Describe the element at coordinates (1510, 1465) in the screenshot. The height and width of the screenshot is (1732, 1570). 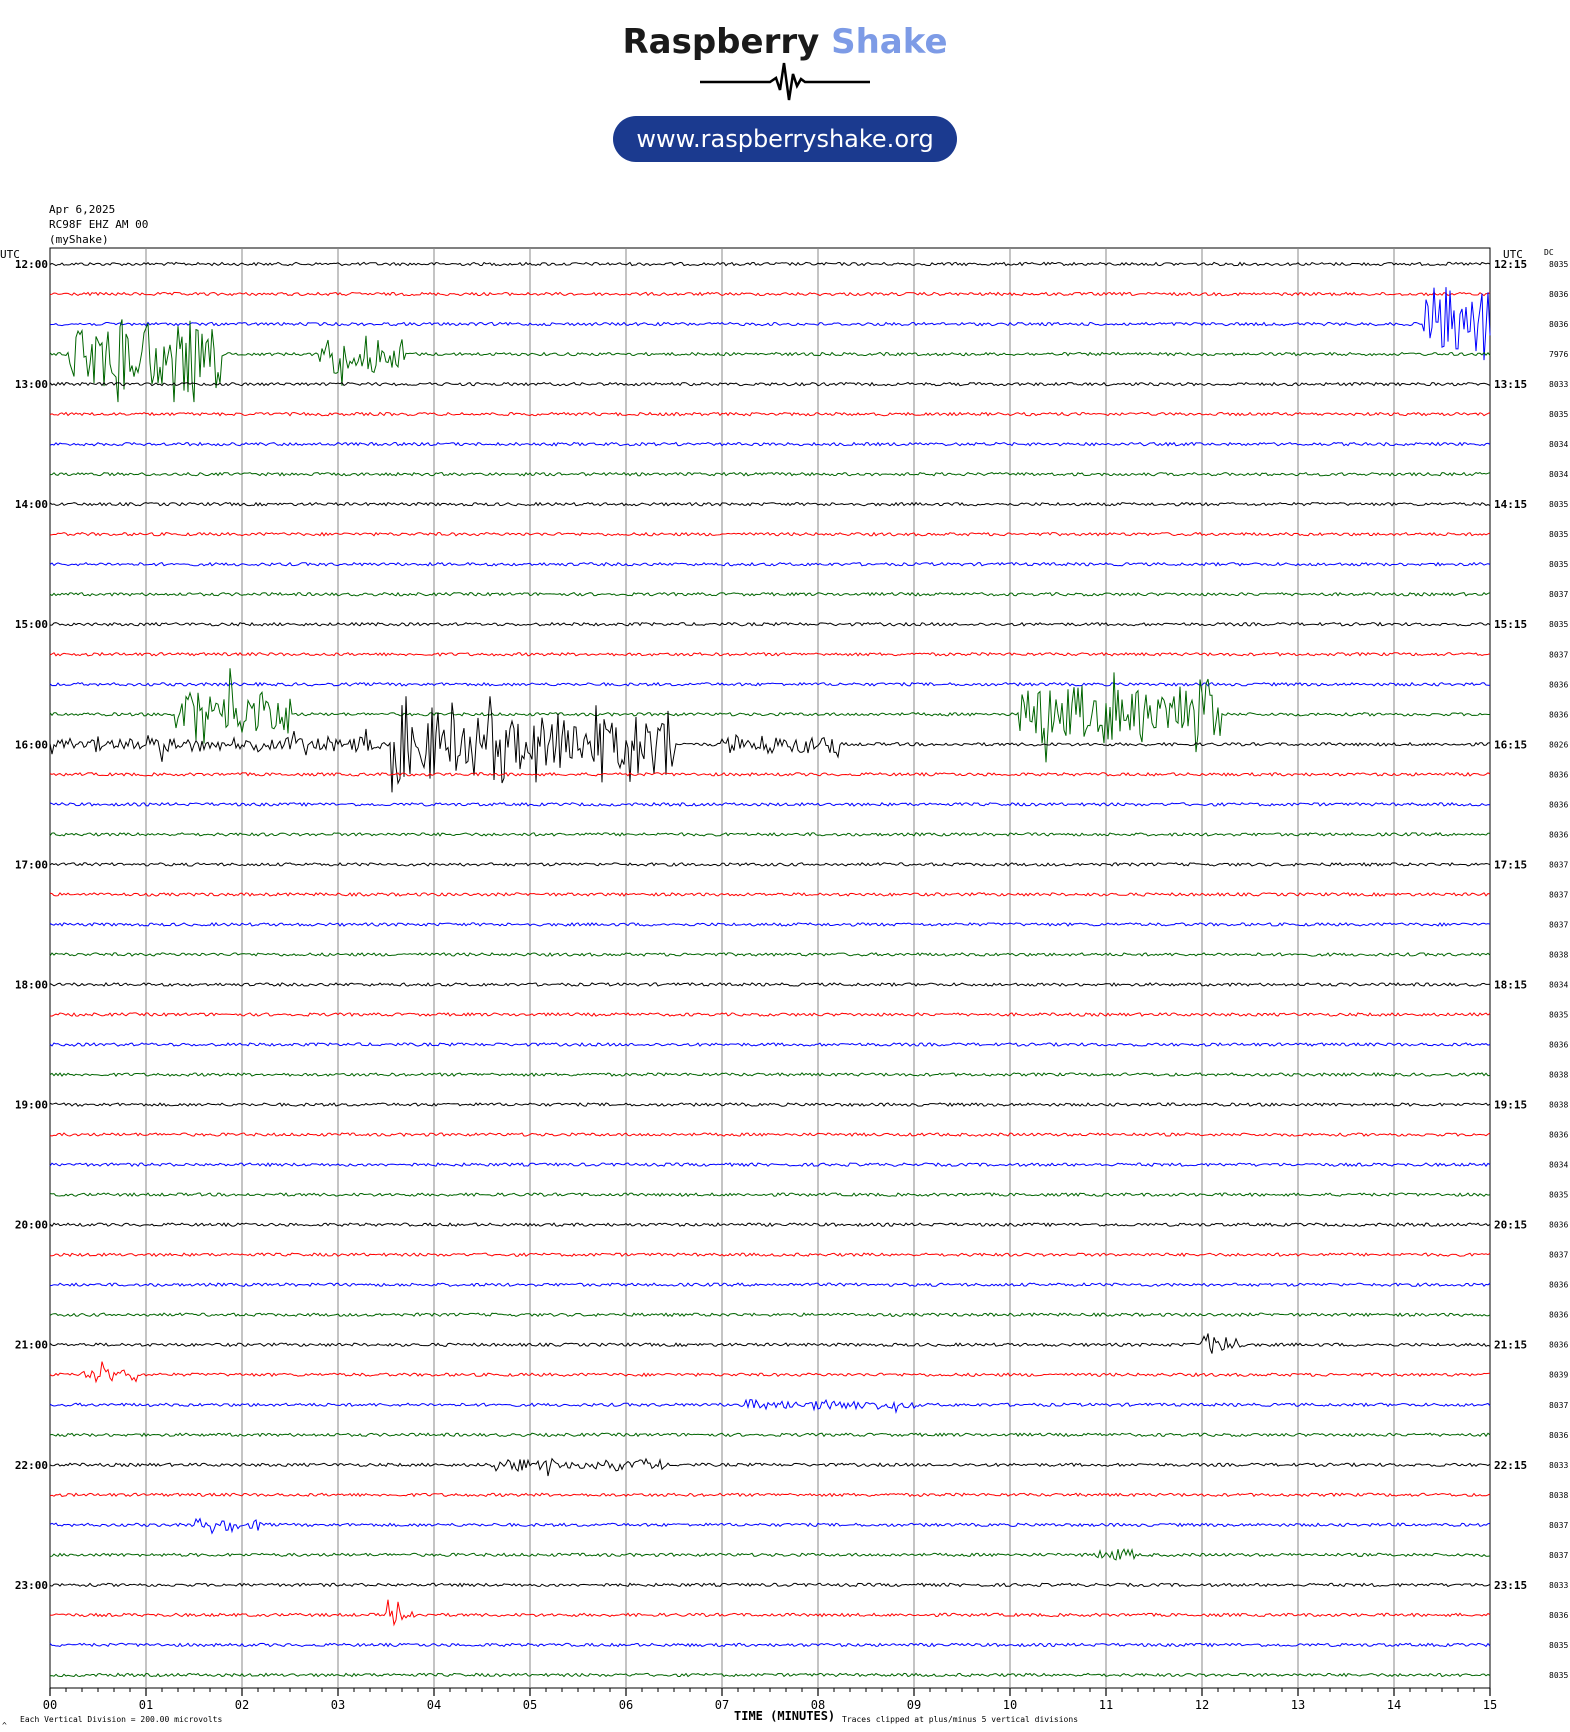
I see `hour-label-right: 22:15` at that location.